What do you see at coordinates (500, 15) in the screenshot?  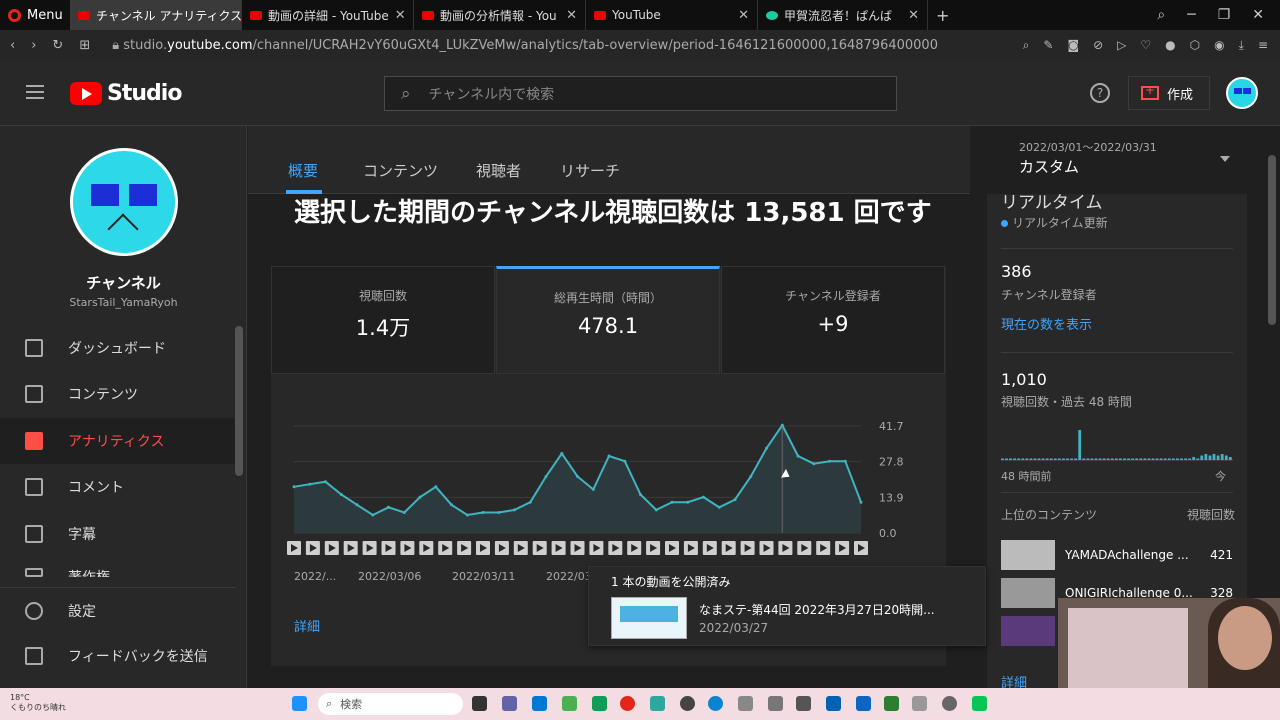 I see `browser-tab: 動画の分析情報 - You ✕` at bounding box center [500, 15].